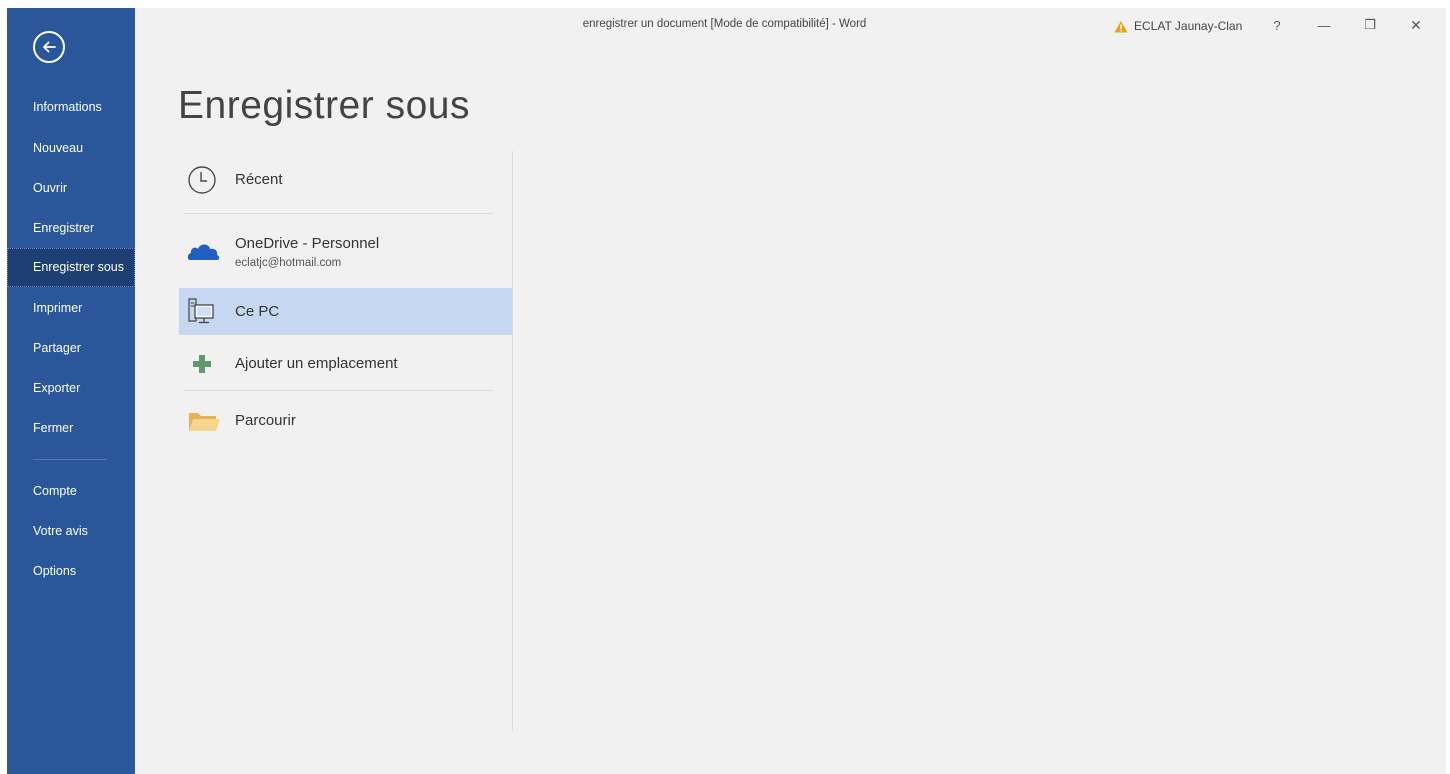 This screenshot has height=774, width=1450. Describe the element at coordinates (71, 571) in the screenshot. I see `nav-item-options: Options` at that location.